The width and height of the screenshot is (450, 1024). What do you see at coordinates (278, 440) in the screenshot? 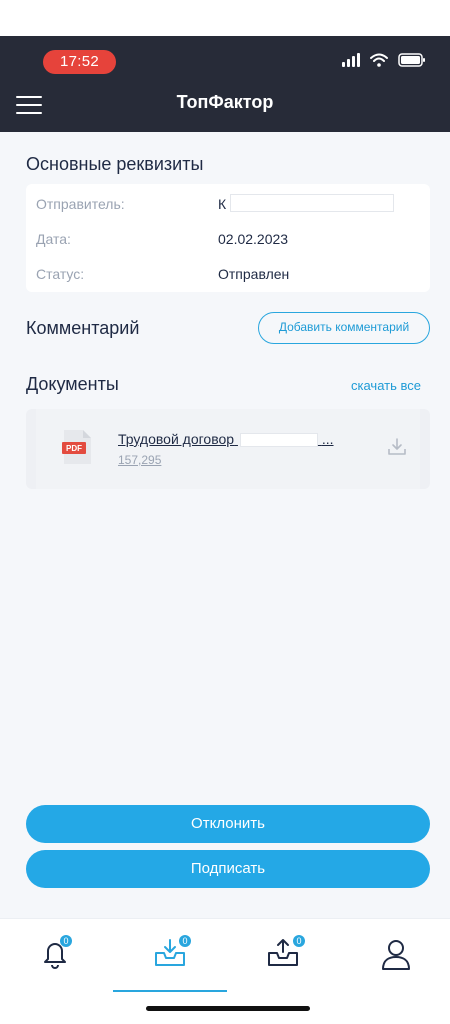
I see `document-name-redaction` at bounding box center [278, 440].